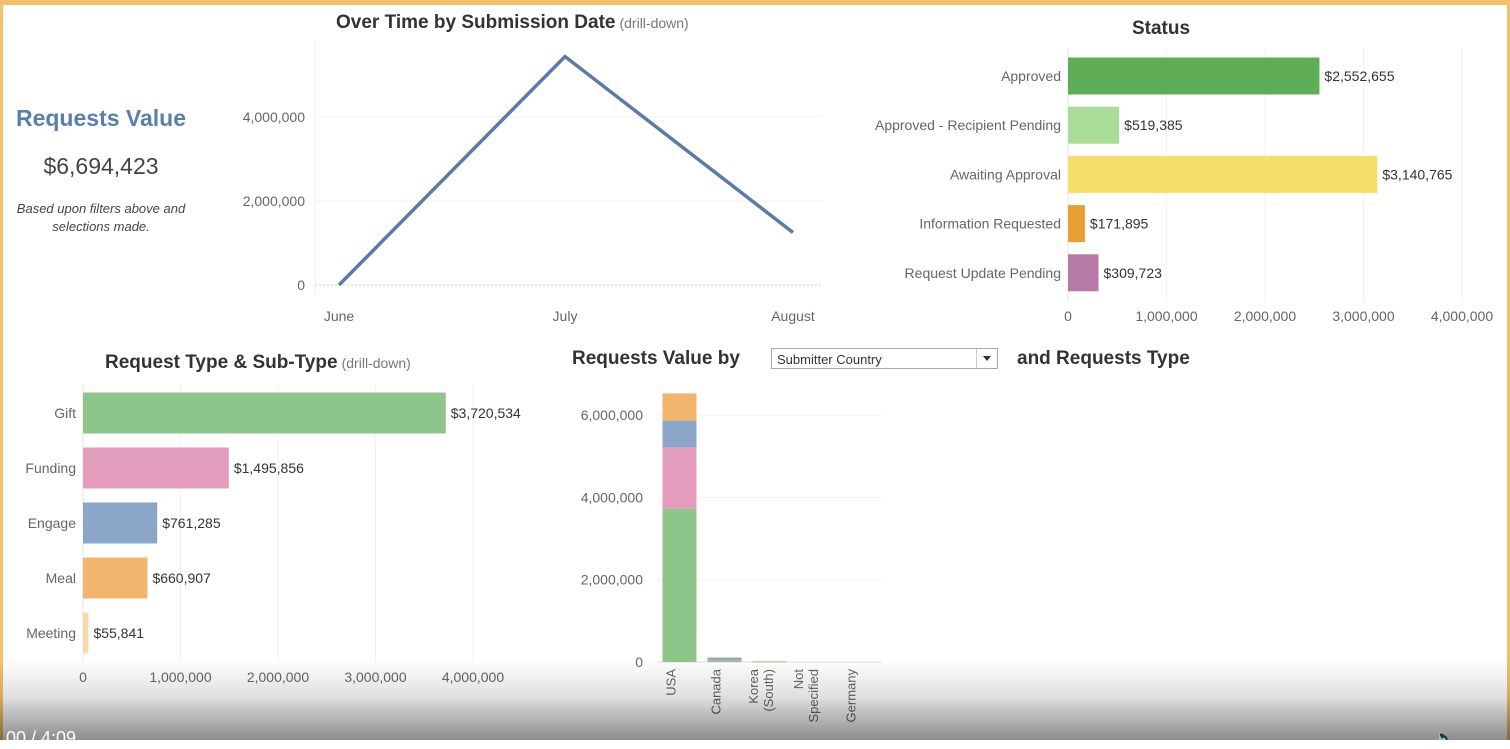 The width and height of the screenshot is (1510, 749). What do you see at coordinates (191, 523) in the screenshot?
I see `bar-value-label: $761,285` at bounding box center [191, 523].